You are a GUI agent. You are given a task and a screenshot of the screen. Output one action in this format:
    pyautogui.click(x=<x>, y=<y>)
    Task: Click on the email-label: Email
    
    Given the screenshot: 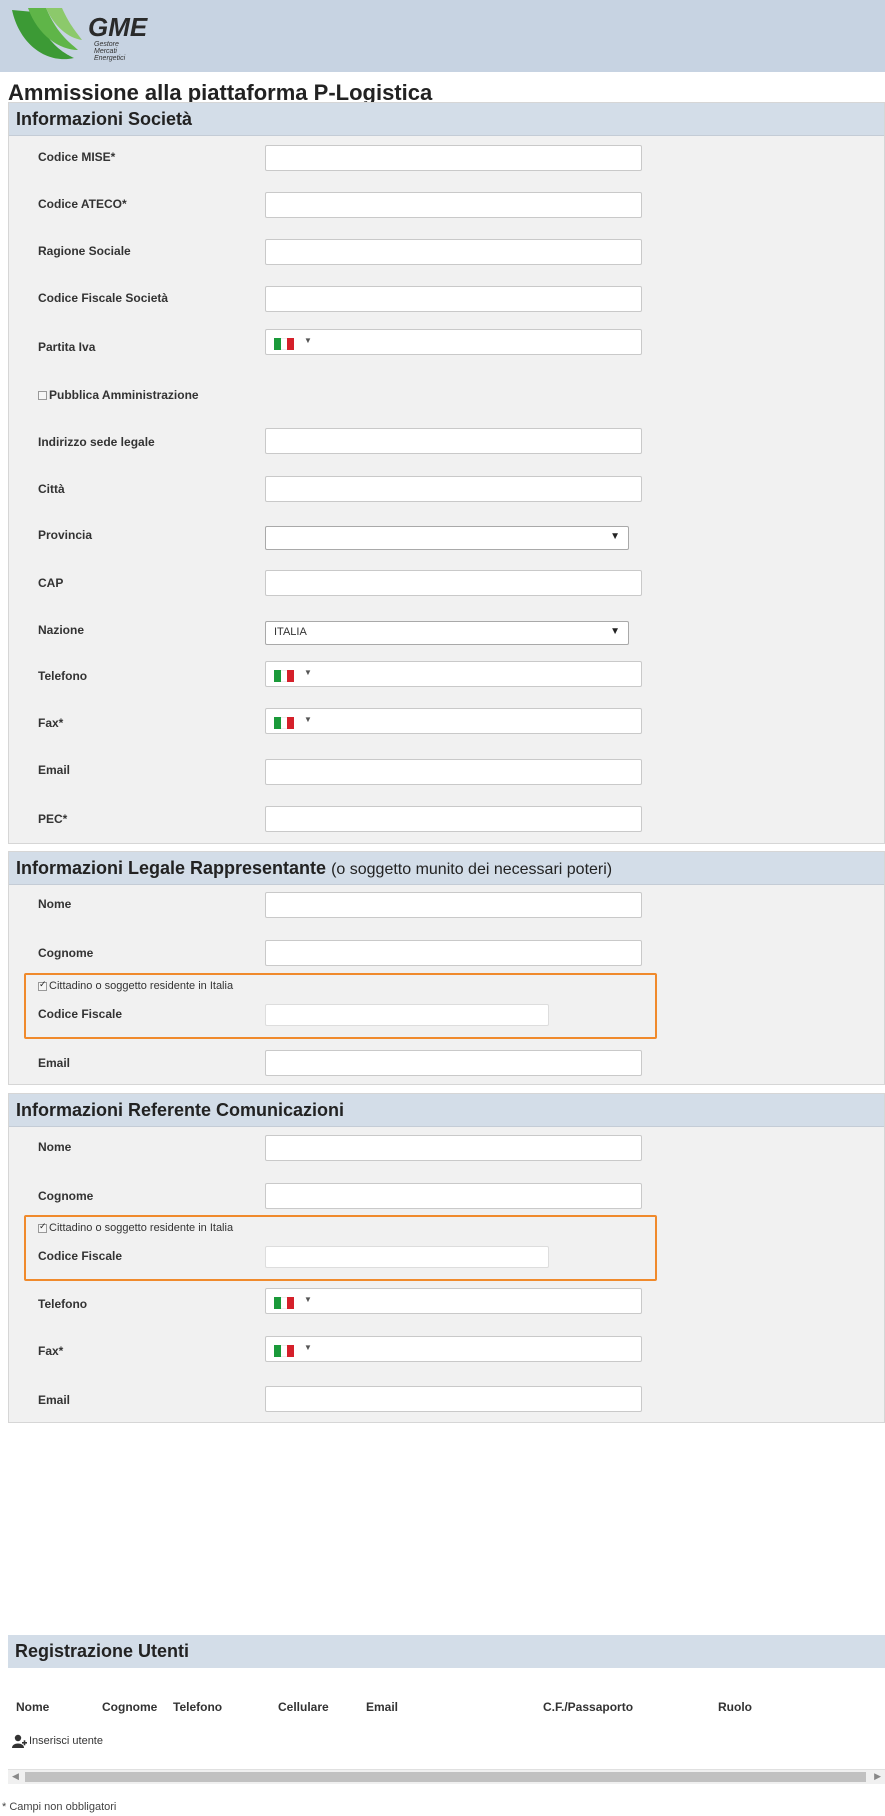 What is the action you would take?
    pyautogui.click(x=54, y=770)
    